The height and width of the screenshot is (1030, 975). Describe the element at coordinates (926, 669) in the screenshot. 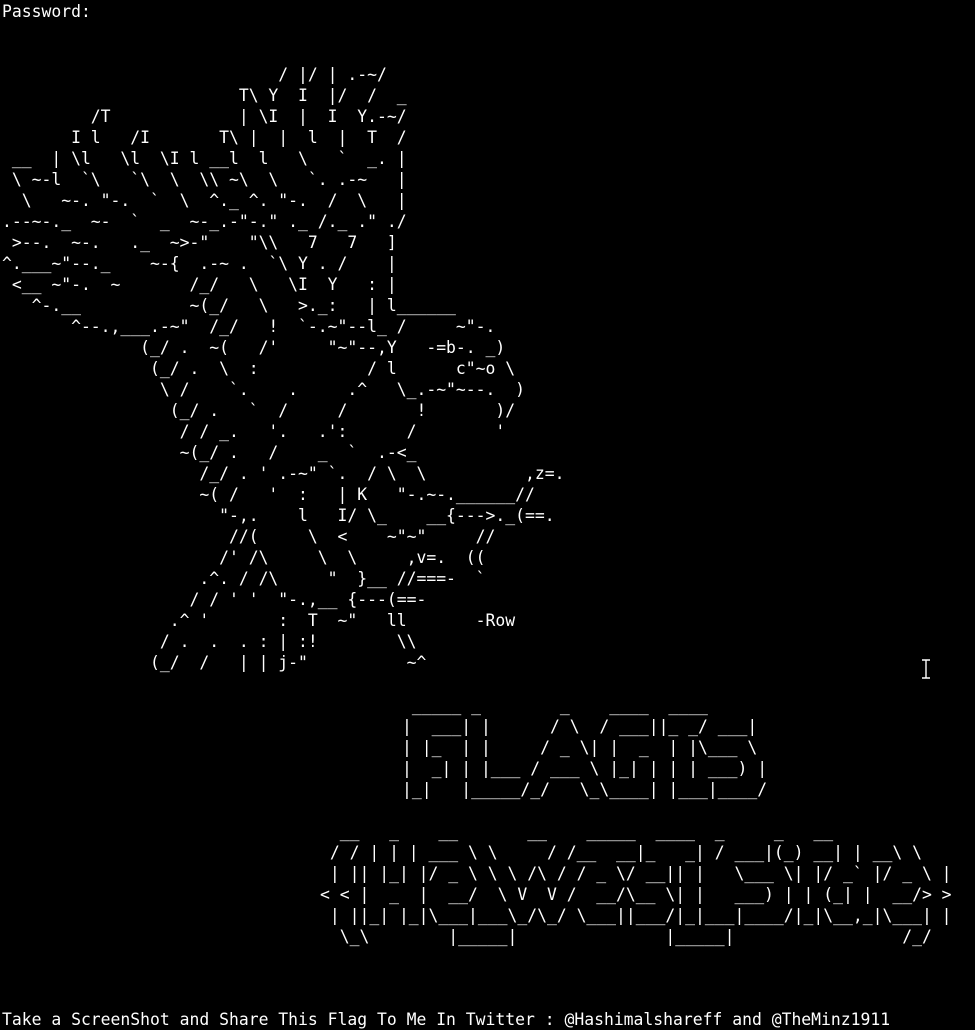

I see `text-cursor-icon` at that location.